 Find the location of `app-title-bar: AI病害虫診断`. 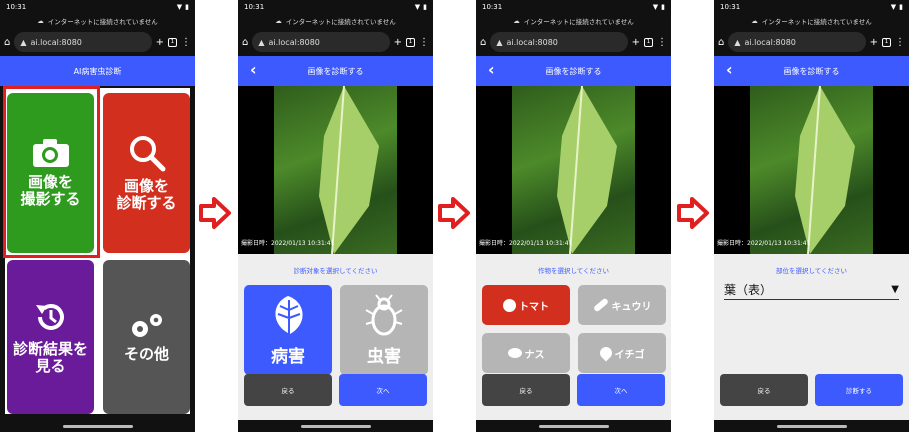

app-title-bar: AI病害虫診断 is located at coordinates (97, 71).